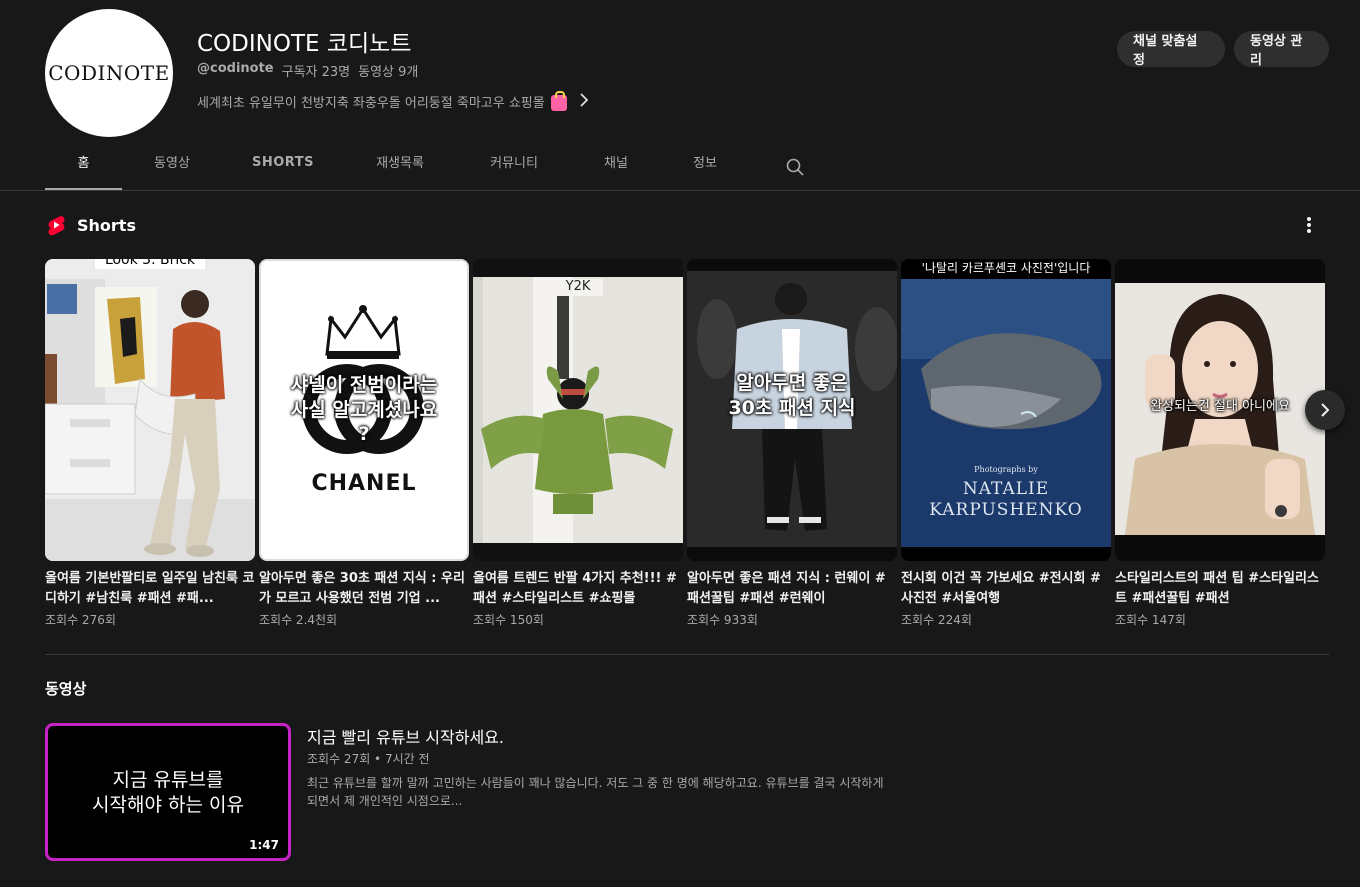 This screenshot has height=887, width=1360. Describe the element at coordinates (722, 620) in the screenshot. I see `short-views: 조회수 933회` at that location.